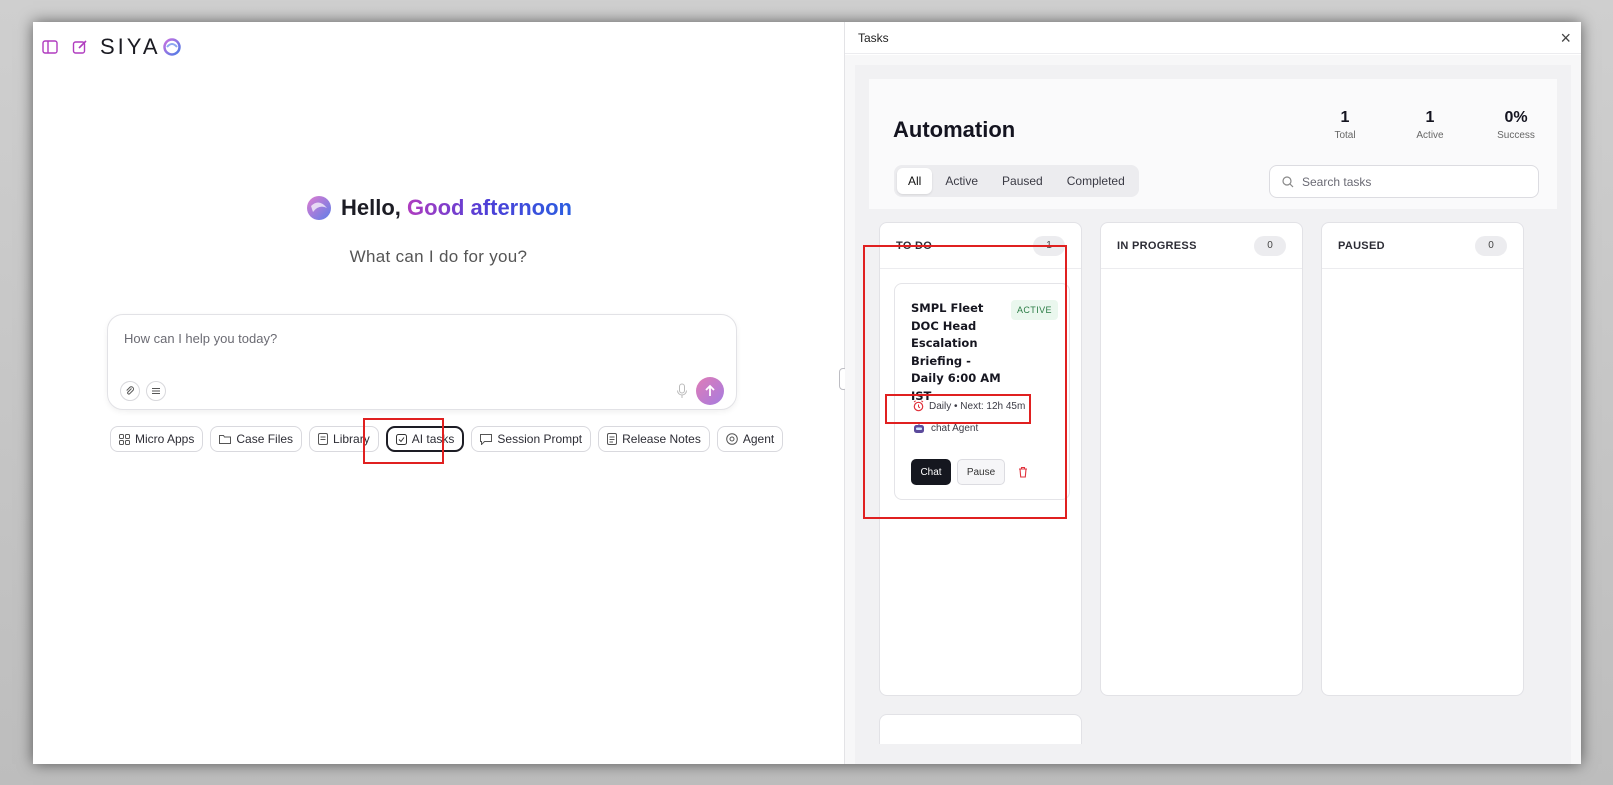  I want to click on chip-case-files: Case Files, so click(256, 439).